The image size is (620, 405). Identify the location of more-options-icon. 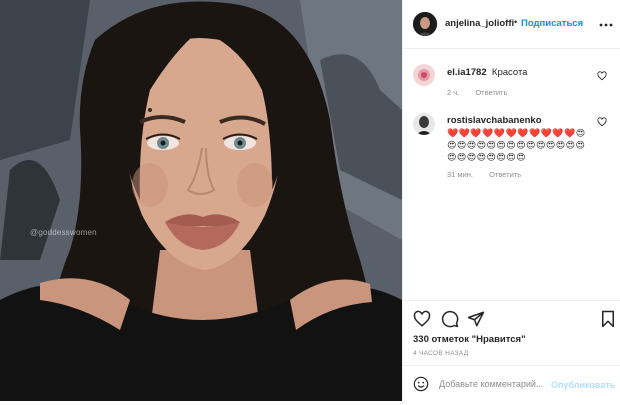
(606, 22).